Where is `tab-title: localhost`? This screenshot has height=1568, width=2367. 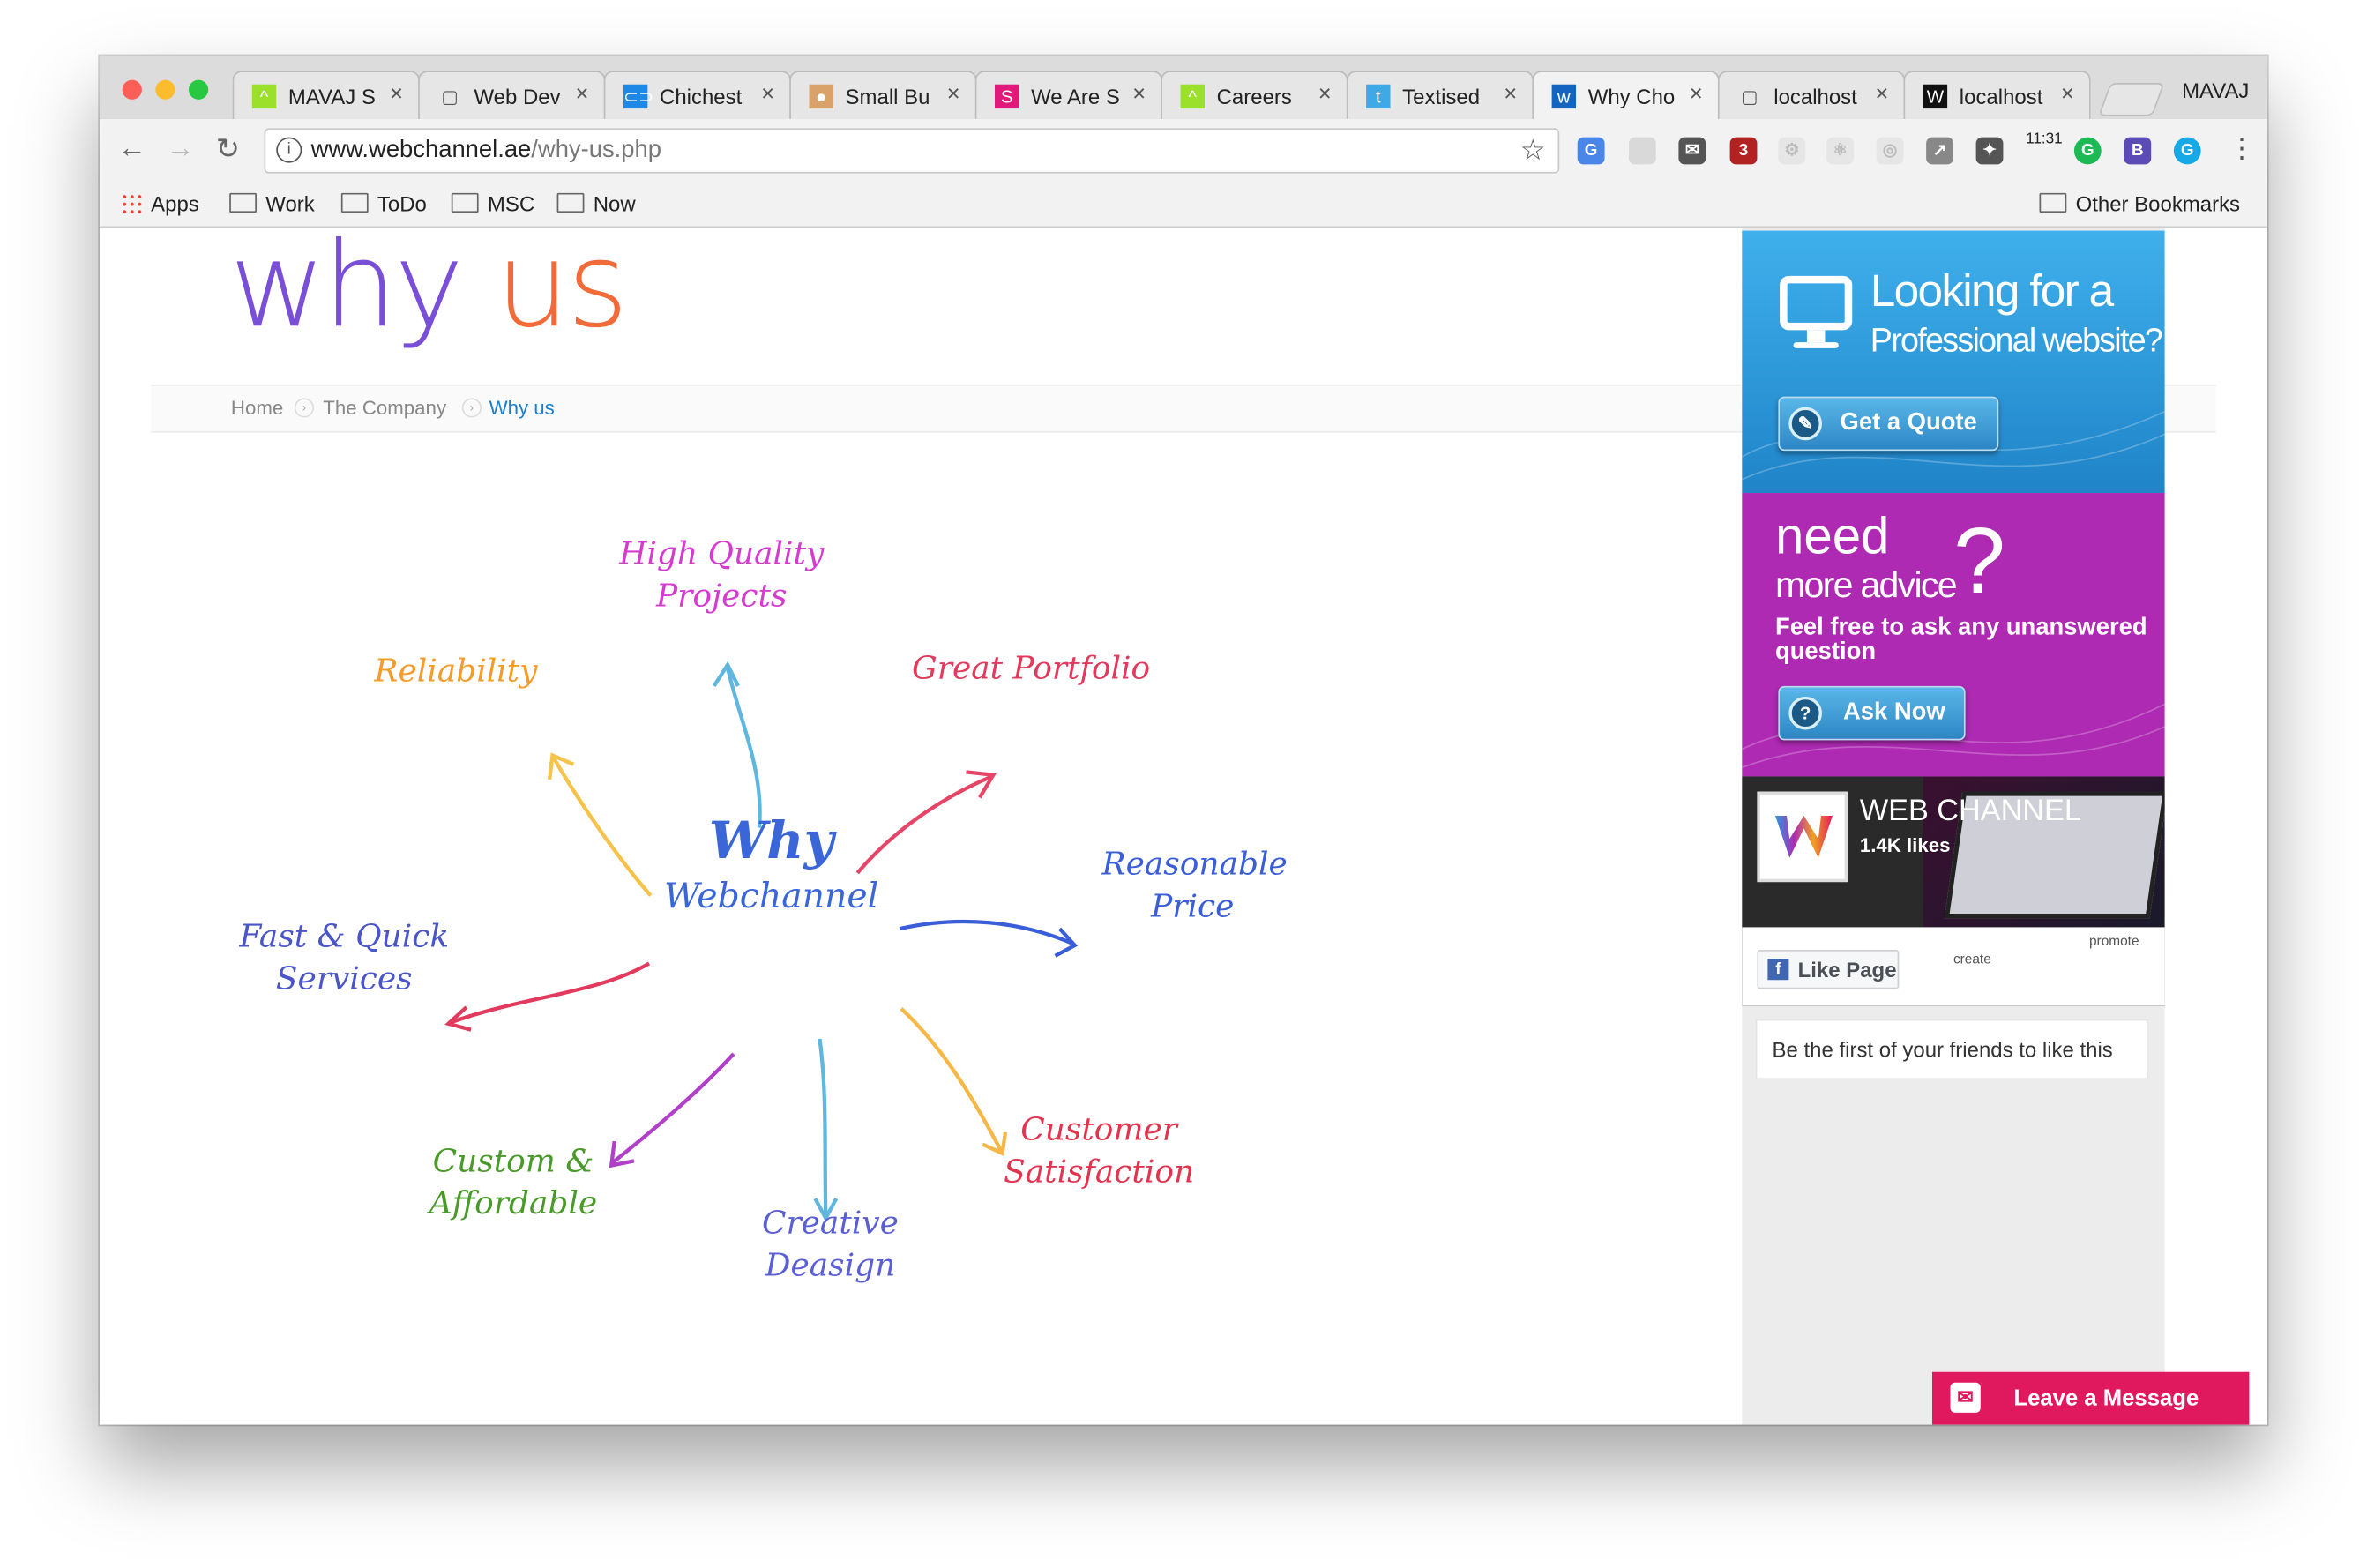
tab-title: localhost is located at coordinates (2001, 96).